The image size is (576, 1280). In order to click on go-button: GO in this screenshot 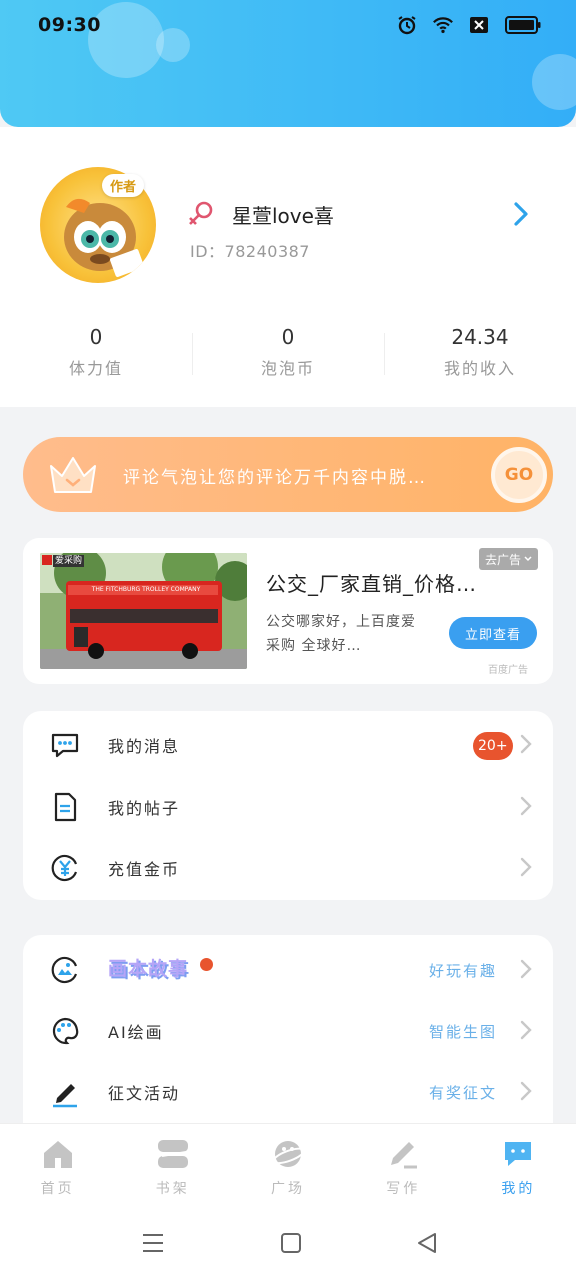, I will do `click(519, 475)`.